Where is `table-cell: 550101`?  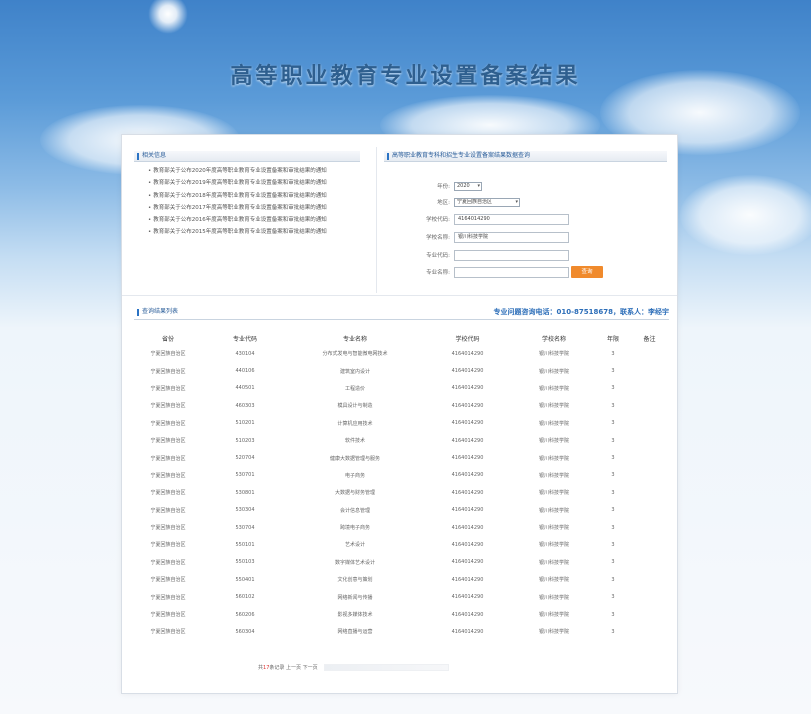 table-cell: 550101 is located at coordinates (245, 544).